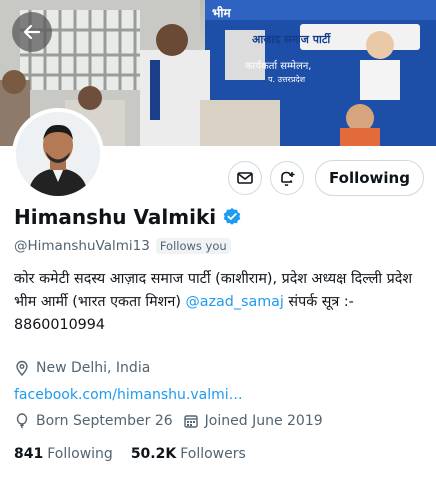  I want to click on handle-row: @HimanshuValmi13 Follows you, so click(122, 246).